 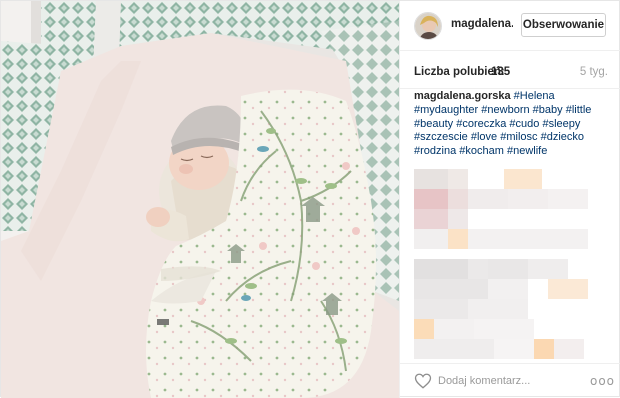 What do you see at coordinates (518, 137) in the screenshot?
I see `hashtag: #milosc` at bounding box center [518, 137].